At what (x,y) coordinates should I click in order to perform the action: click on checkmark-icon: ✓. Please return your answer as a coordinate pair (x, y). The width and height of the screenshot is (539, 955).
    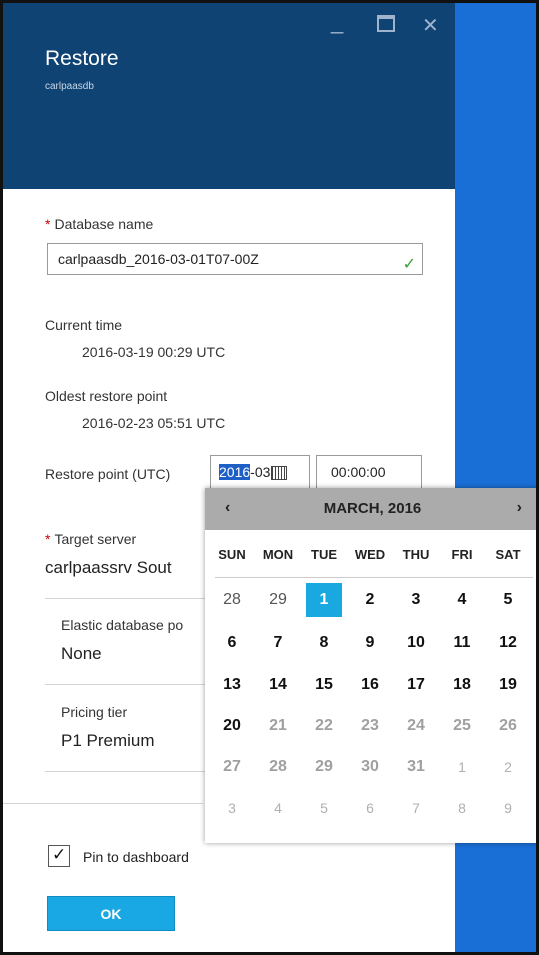
    Looking at the image, I should click on (59, 854).